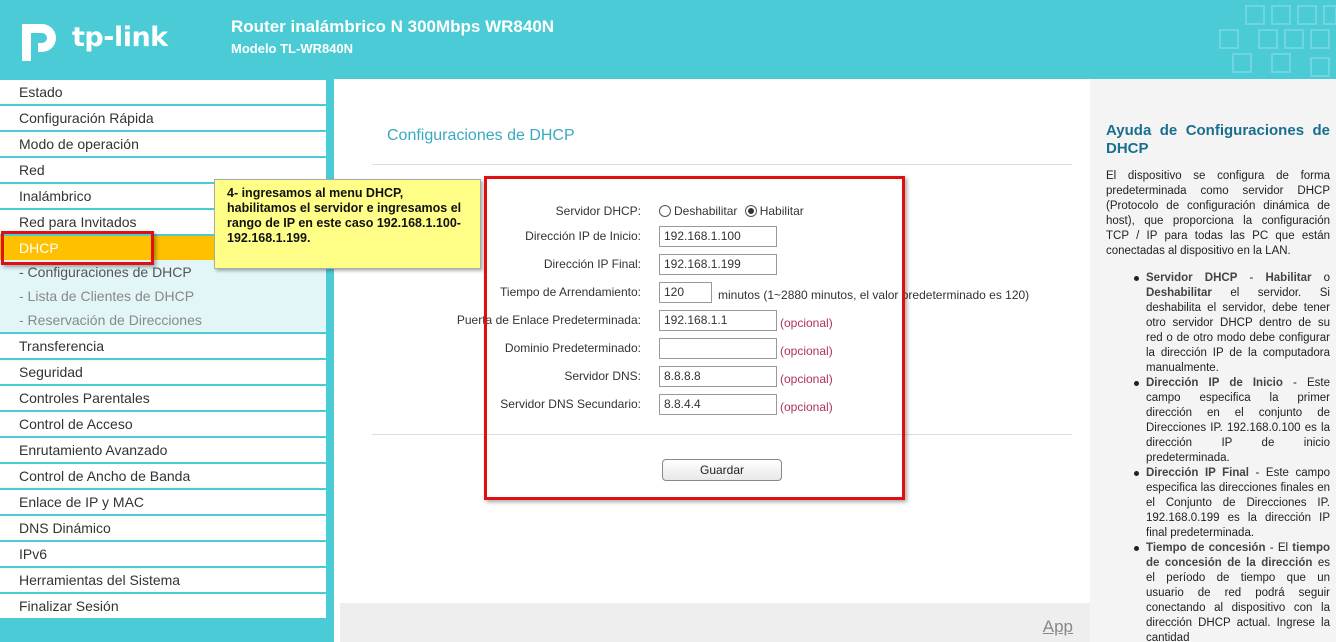 The height and width of the screenshot is (642, 1336). What do you see at coordinates (163, 476) in the screenshot?
I see `sidebar-item-control-ancho-banda: Control de Ancho de Banda` at bounding box center [163, 476].